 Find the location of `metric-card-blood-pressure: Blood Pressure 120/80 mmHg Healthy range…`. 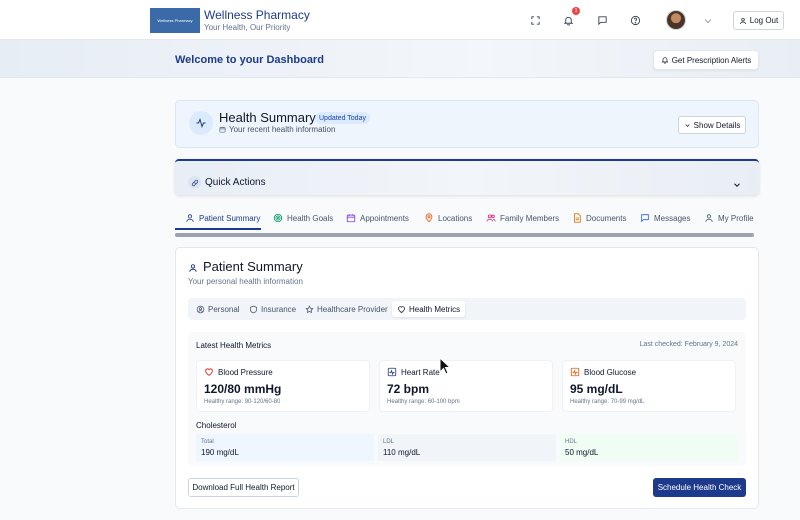

metric-card-blood-pressure: Blood Pressure 120/80 mmHg Healthy range… is located at coordinates (283, 386).